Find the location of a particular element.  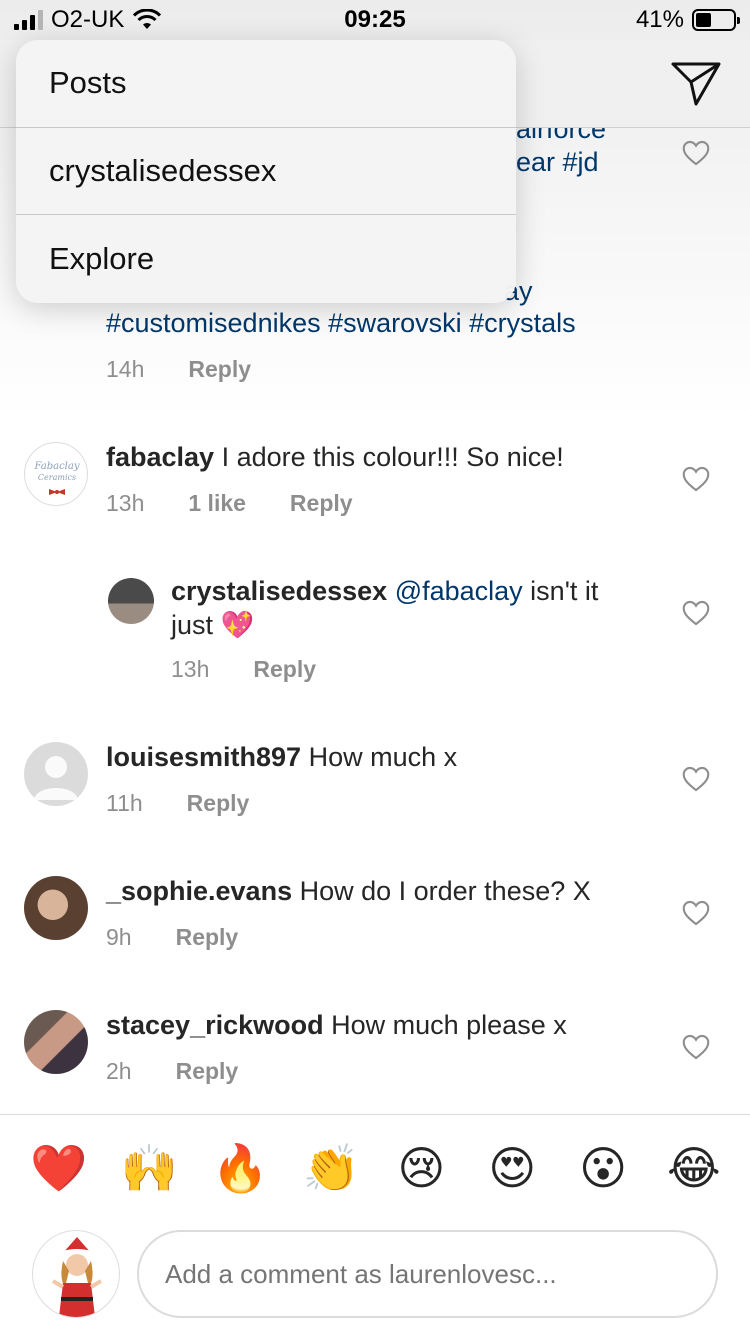

menu-item-profile: crystalisedessex is located at coordinates (266, 172).